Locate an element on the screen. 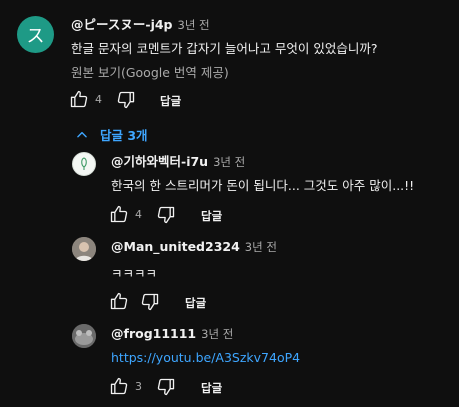 Image resolution: width=459 pixels, height=407 pixels. translate-link: 원본 보기(Google 번역 제공) is located at coordinates (150, 71).